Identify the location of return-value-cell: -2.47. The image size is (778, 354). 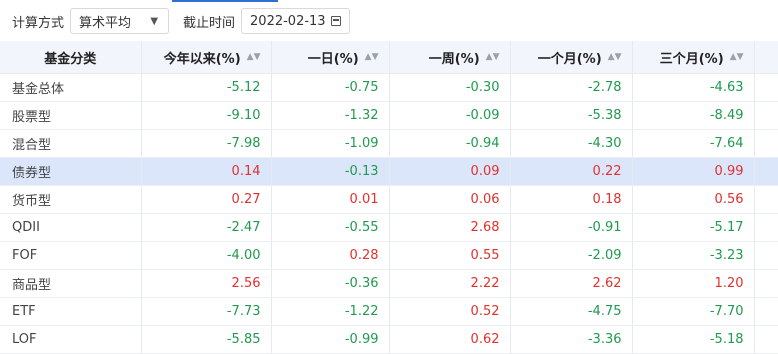
(206, 227).